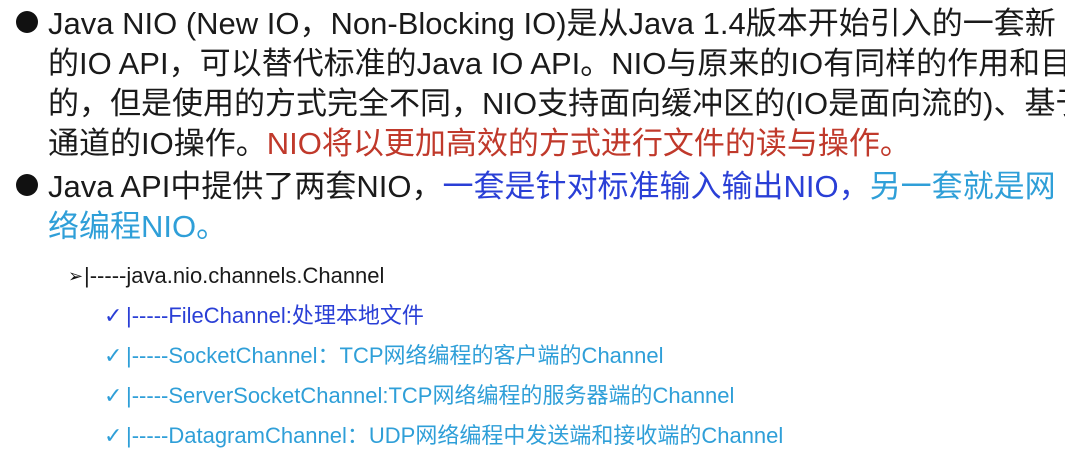 The width and height of the screenshot is (1065, 460). I want to click on bullet-2-cyan-text: 另一套就是网, so click(962, 186).